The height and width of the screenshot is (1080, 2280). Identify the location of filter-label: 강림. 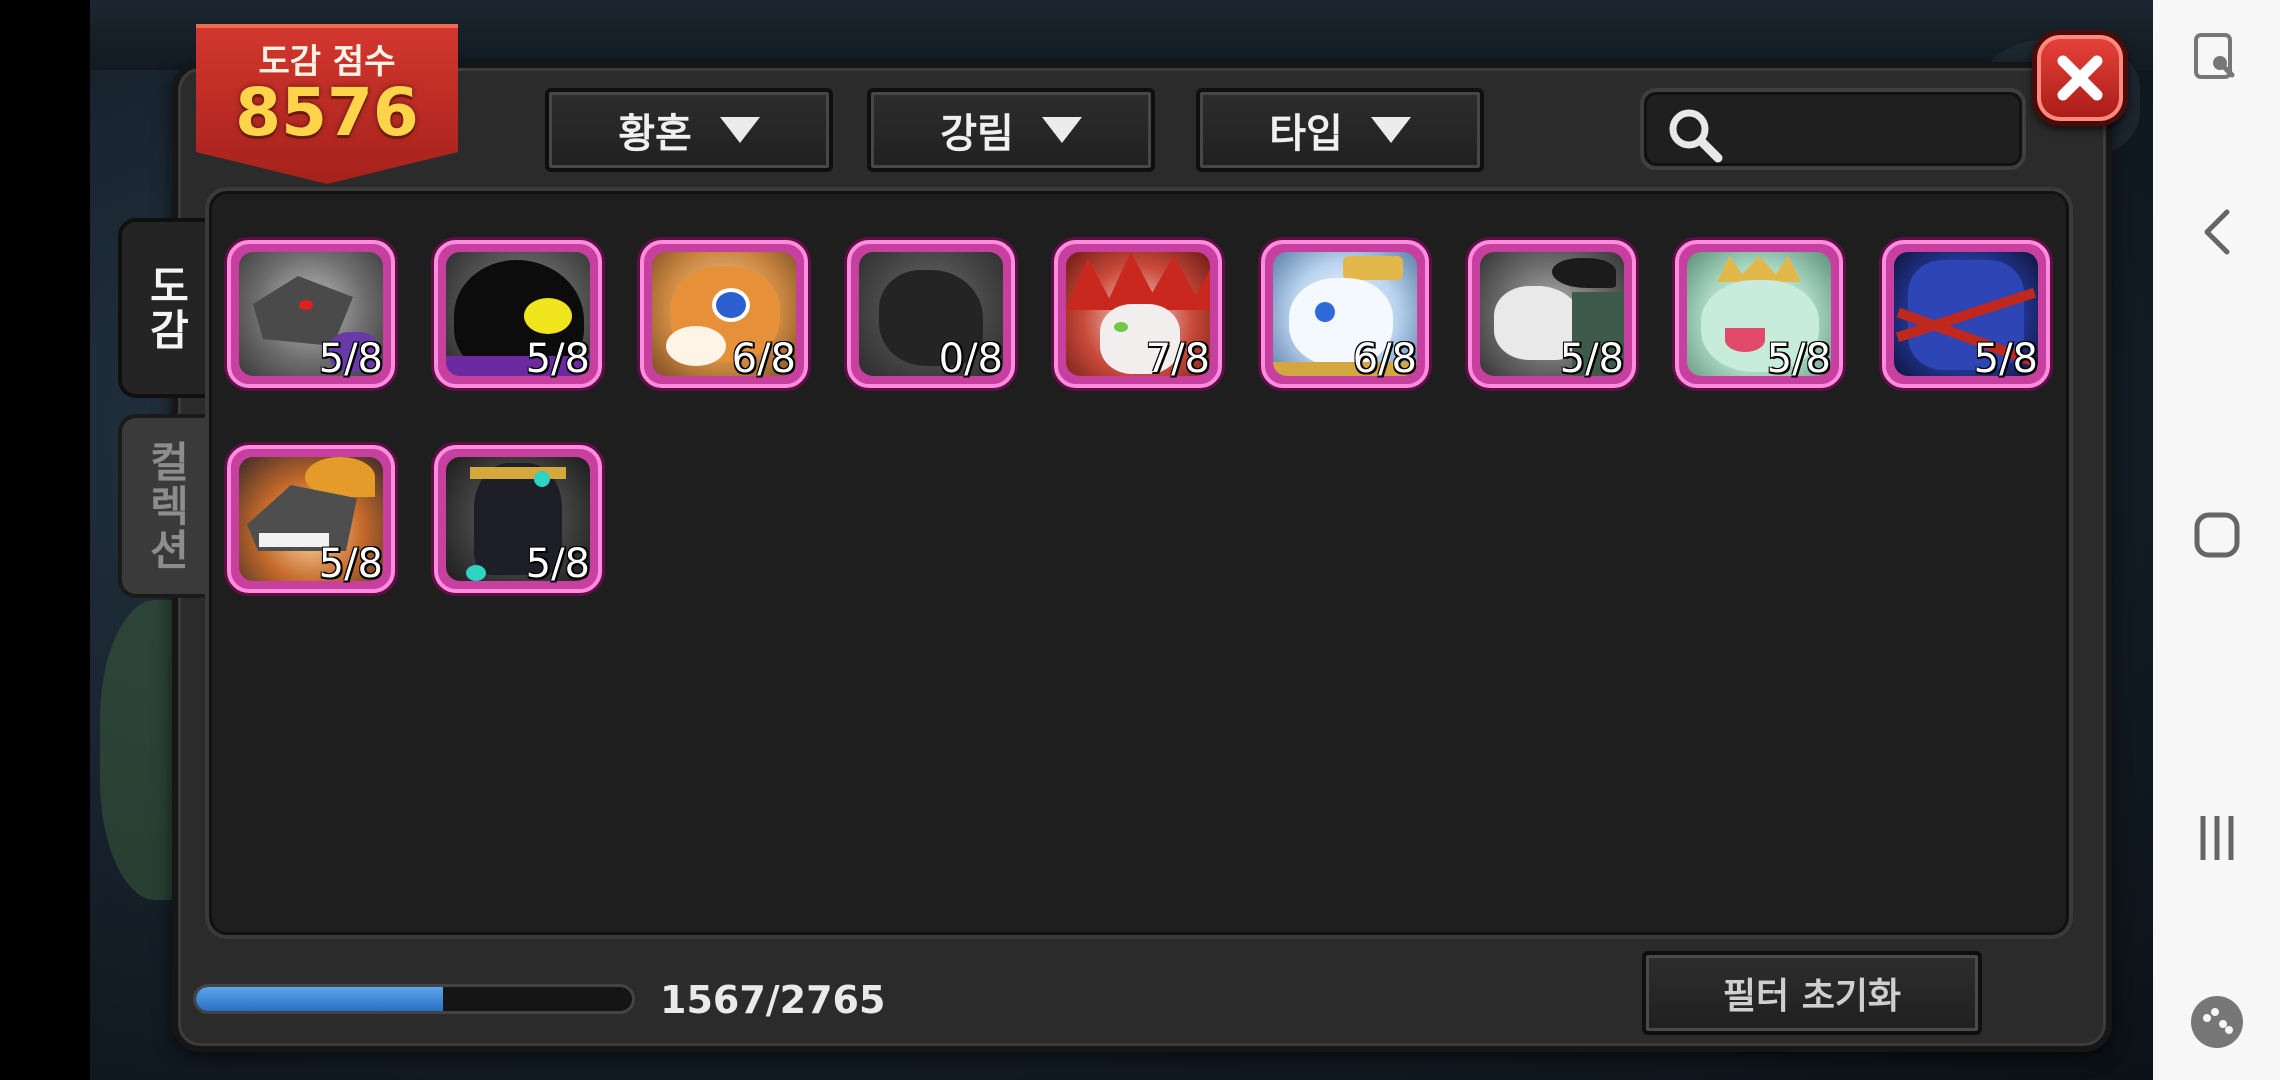
(977, 134).